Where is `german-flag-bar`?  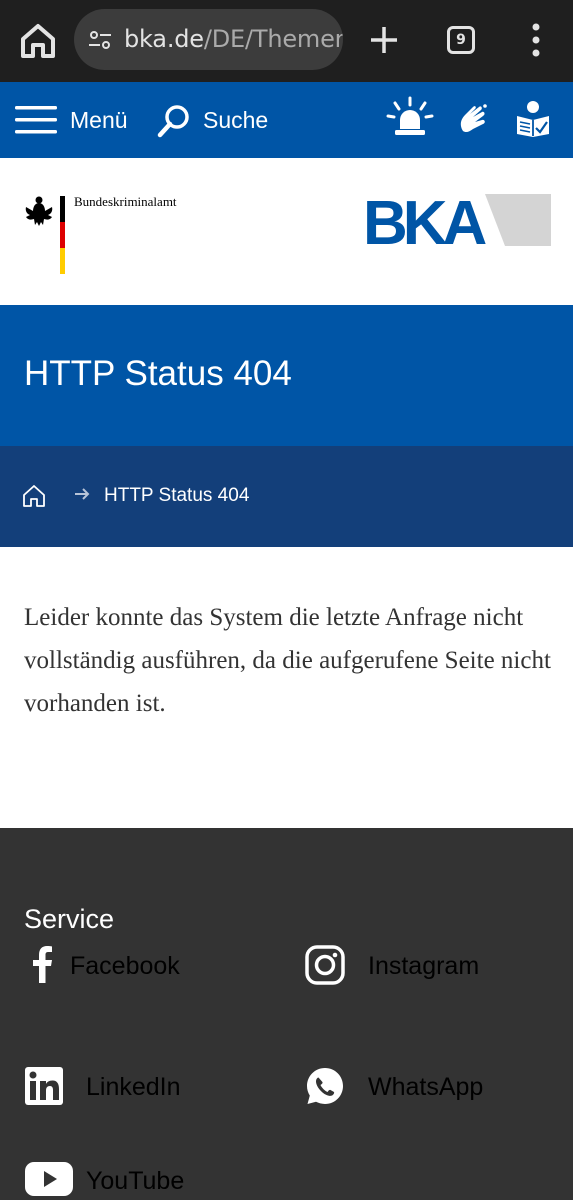 german-flag-bar is located at coordinates (62, 235).